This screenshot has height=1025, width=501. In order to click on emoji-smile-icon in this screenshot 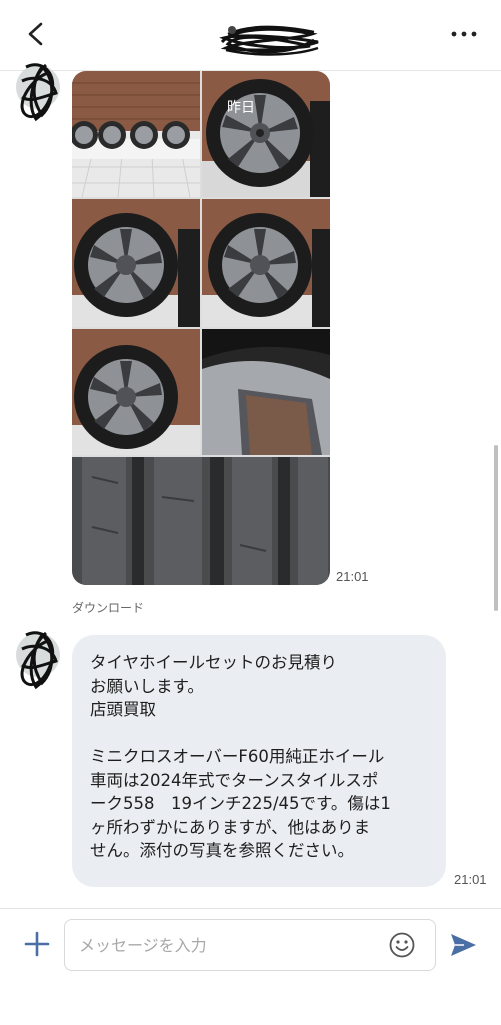, I will do `click(402, 945)`.